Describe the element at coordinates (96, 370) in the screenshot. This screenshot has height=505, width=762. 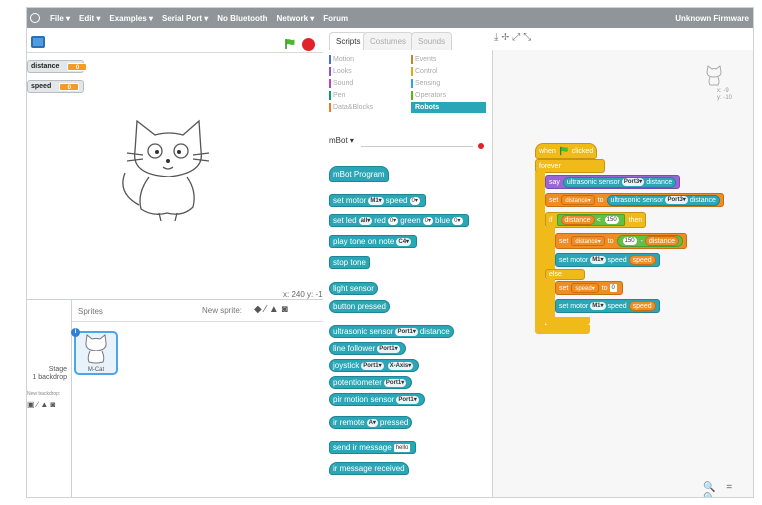
I see `sprite-name: M-Cat` at that location.